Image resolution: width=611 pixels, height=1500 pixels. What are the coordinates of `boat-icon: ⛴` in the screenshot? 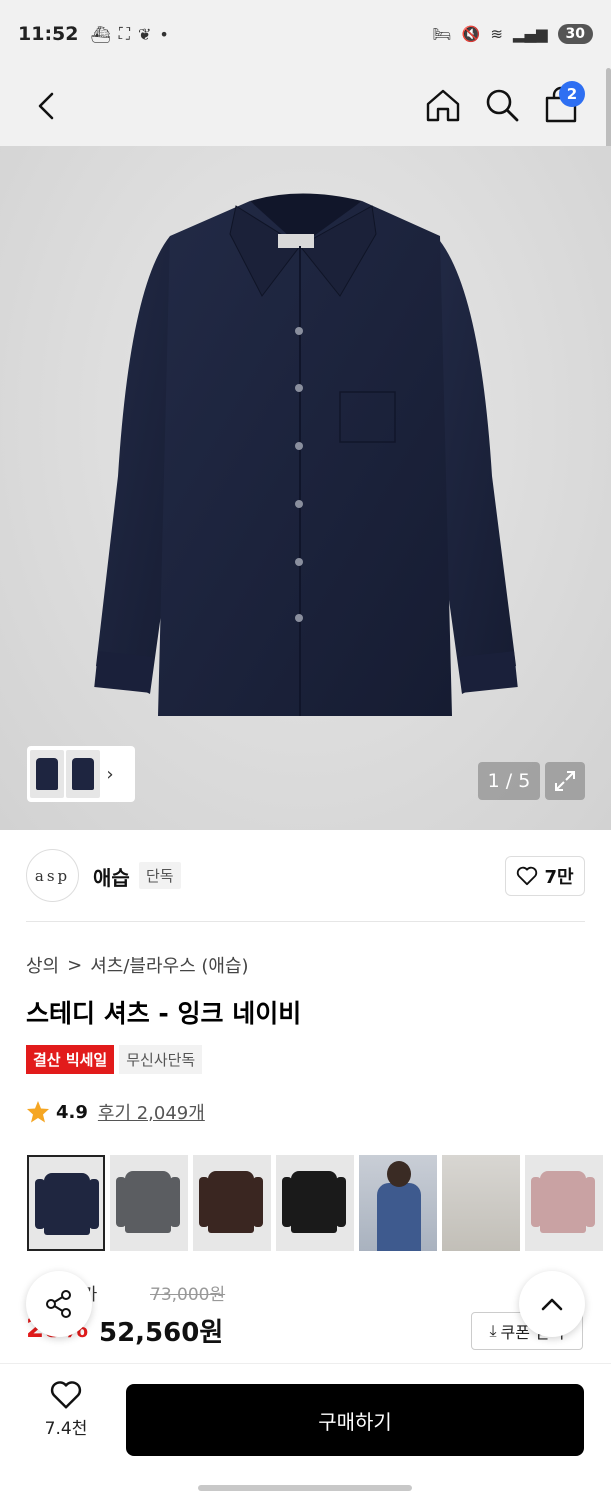 It's located at (100, 34).